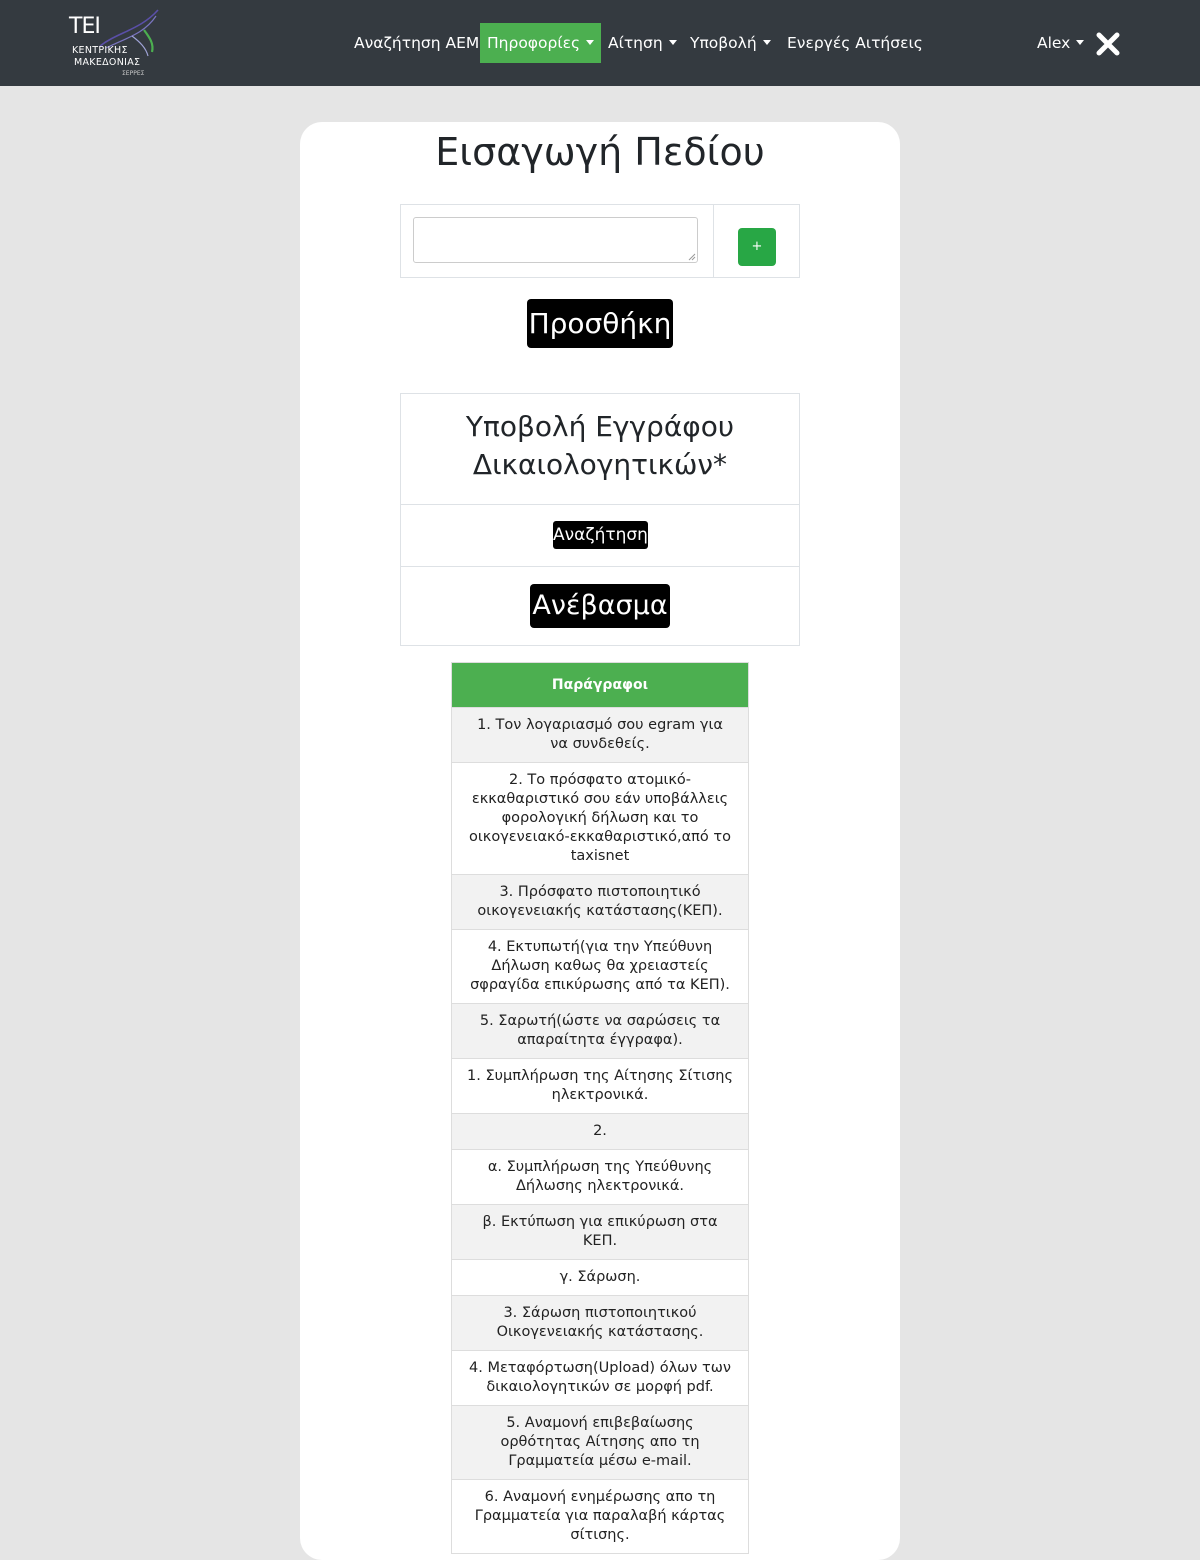 This screenshot has height=1560, width=1200. What do you see at coordinates (600, 446) in the screenshot?
I see `upload-section-title: Υποβολή Εγγράφου Δικαιολογητικών*` at bounding box center [600, 446].